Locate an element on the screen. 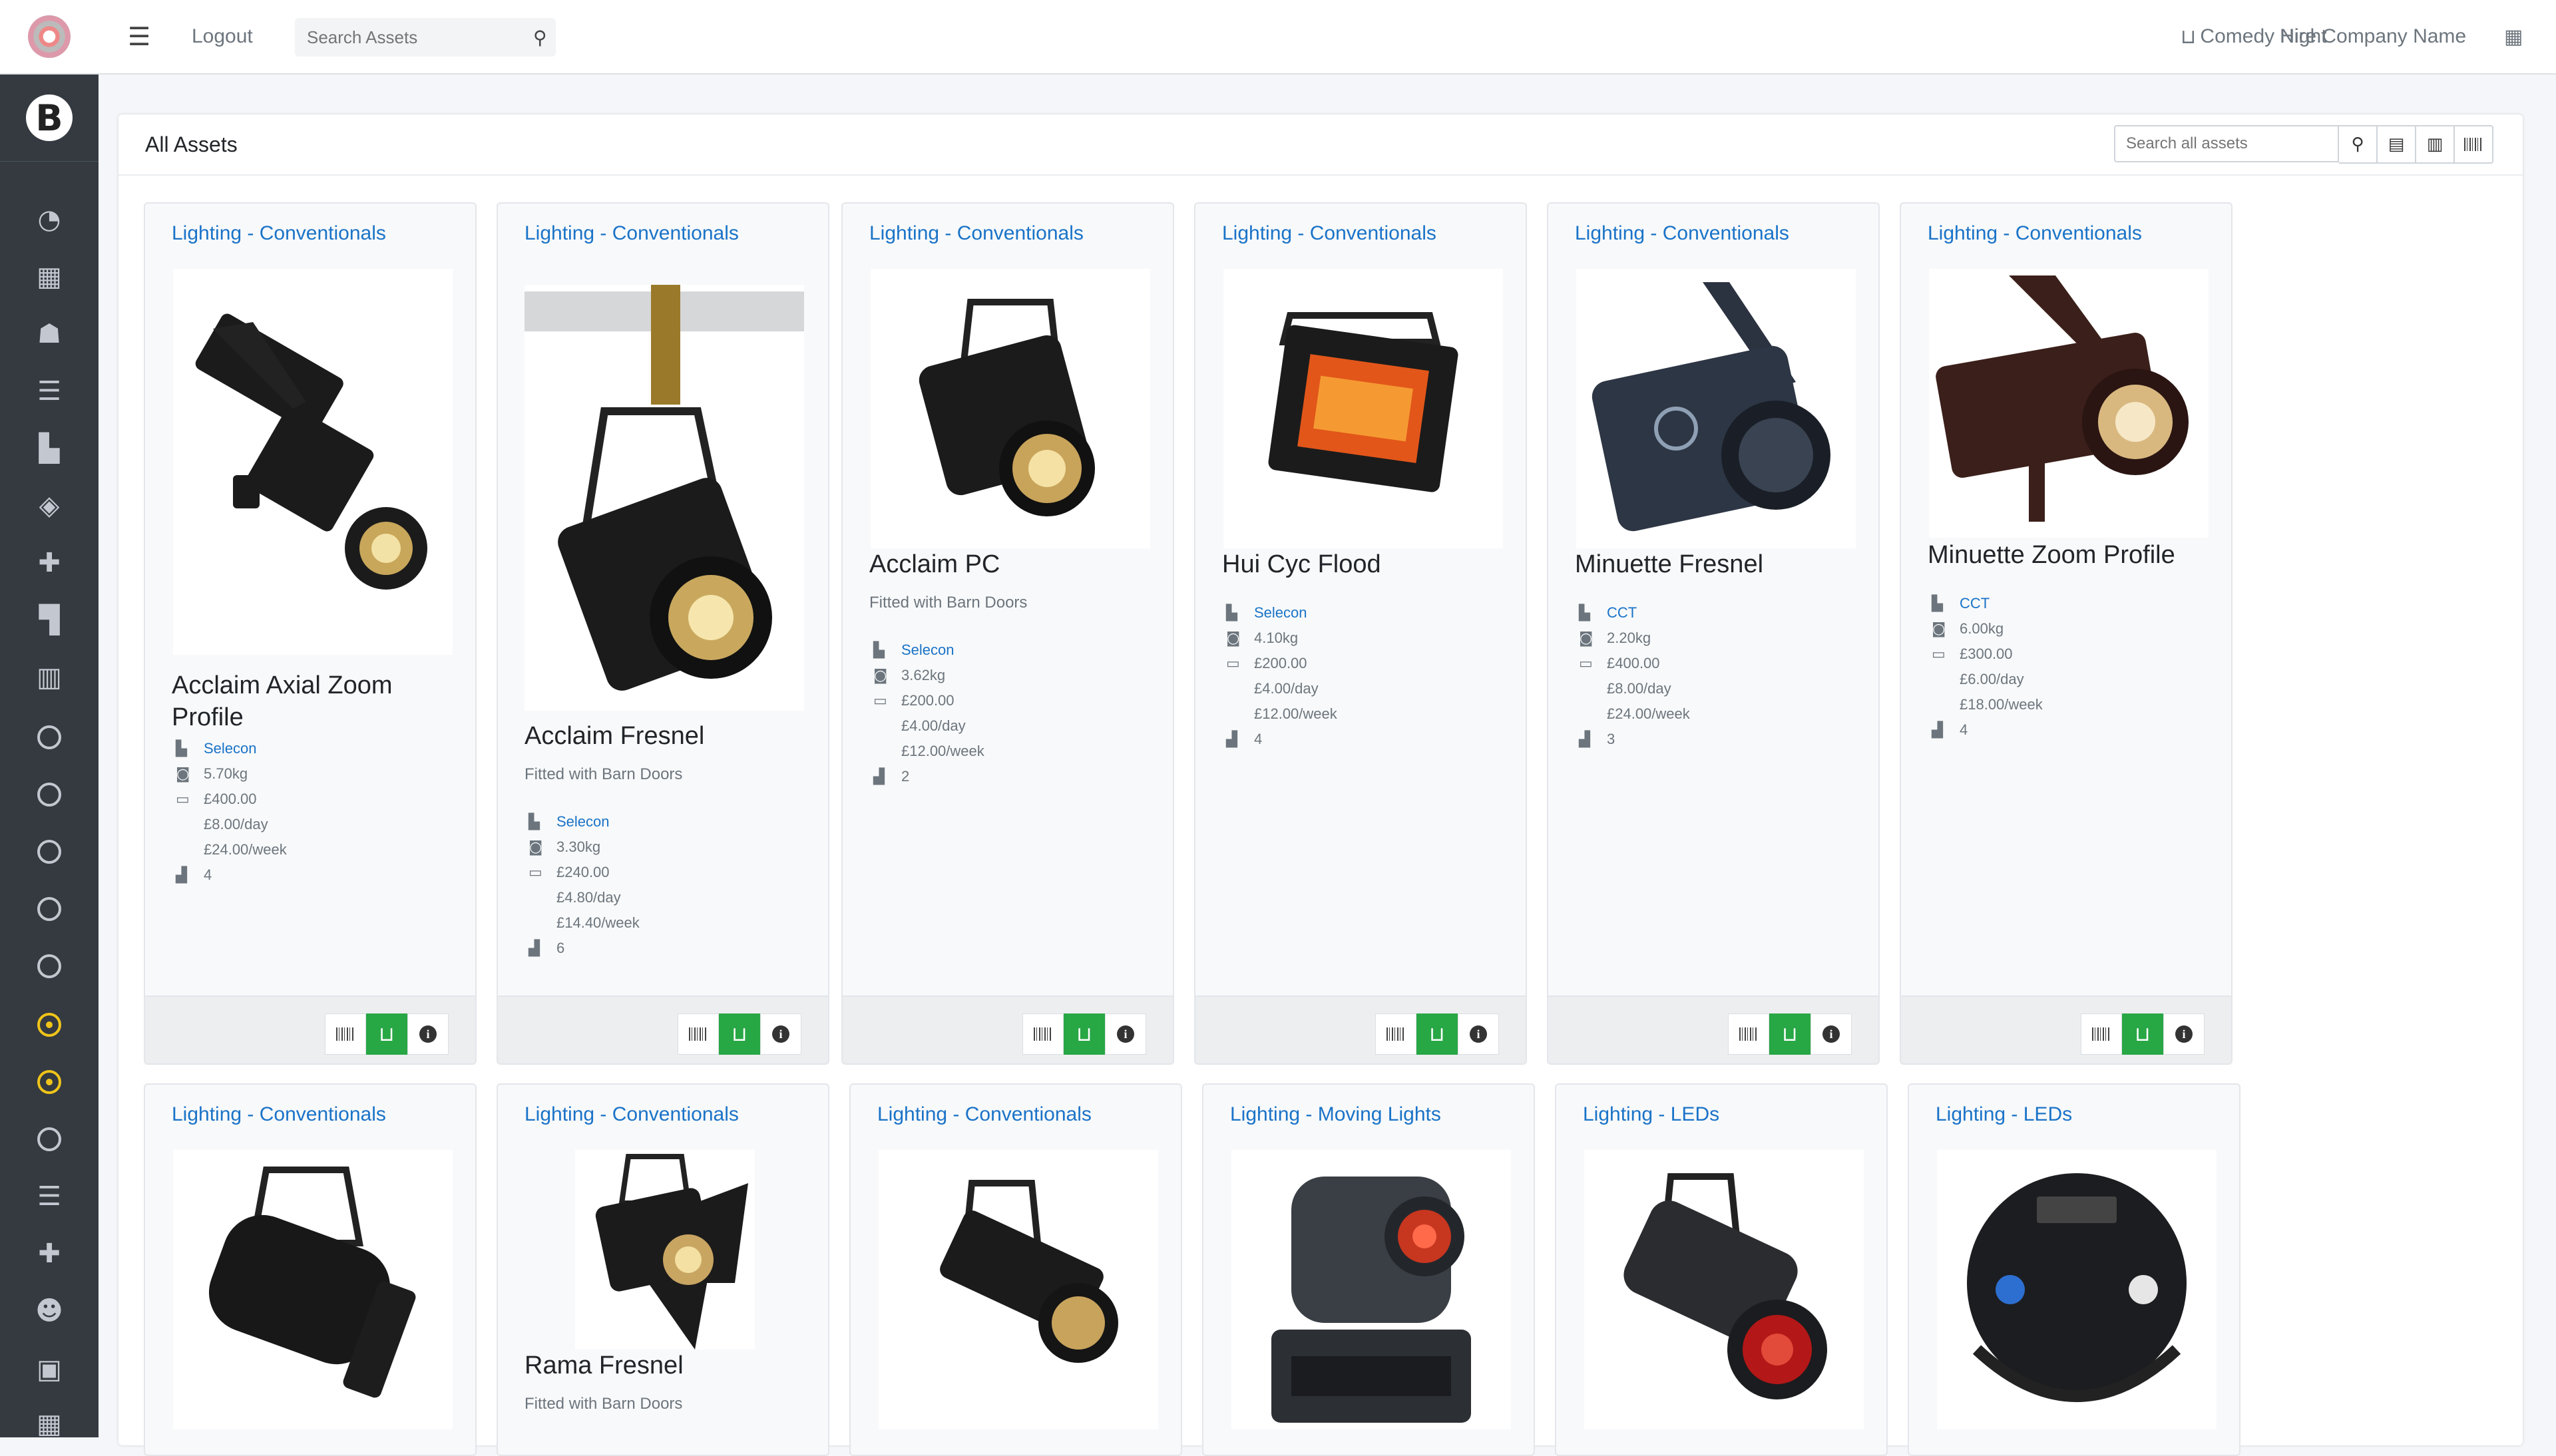  all-assets-search-input is located at coordinates (2226, 143).